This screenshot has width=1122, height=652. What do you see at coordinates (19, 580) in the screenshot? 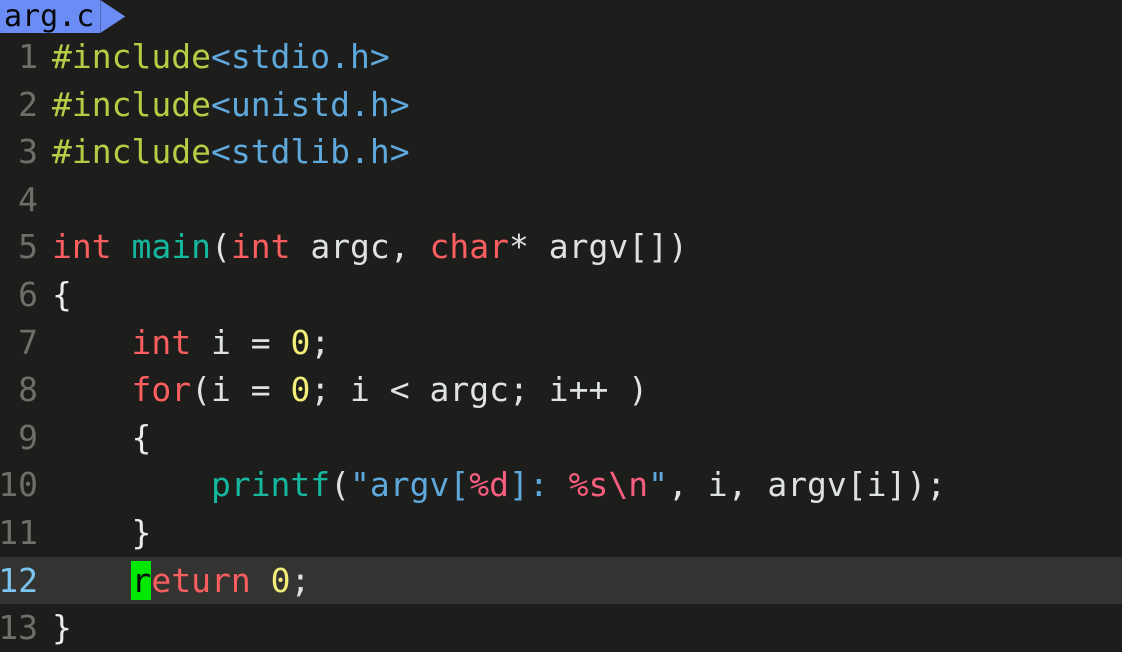
I see `line-number-current: 12` at bounding box center [19, 580].